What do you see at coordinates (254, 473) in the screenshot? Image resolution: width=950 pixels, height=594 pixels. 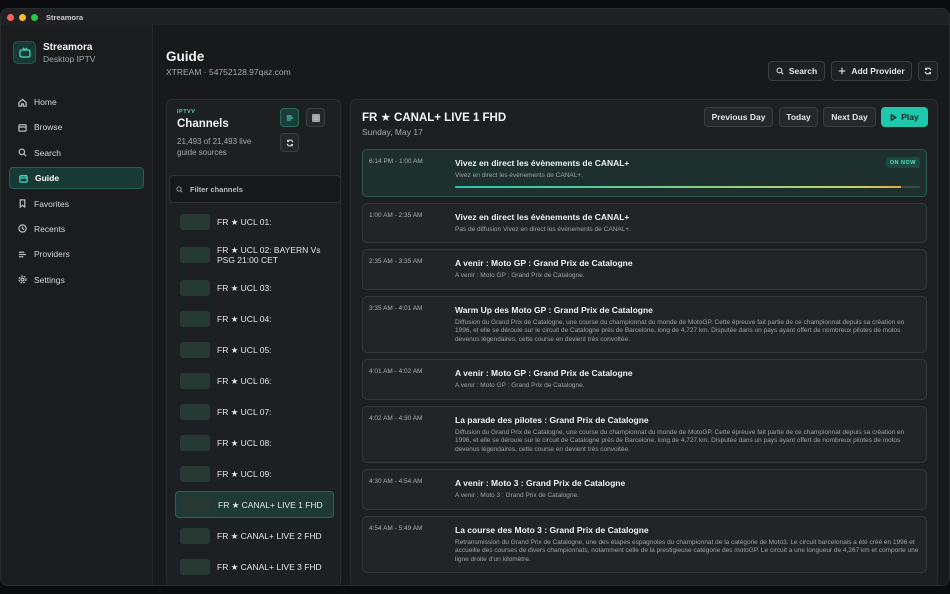 I see `channel-item: FR ★ UCL 09:` at bounding box center [254, 473].